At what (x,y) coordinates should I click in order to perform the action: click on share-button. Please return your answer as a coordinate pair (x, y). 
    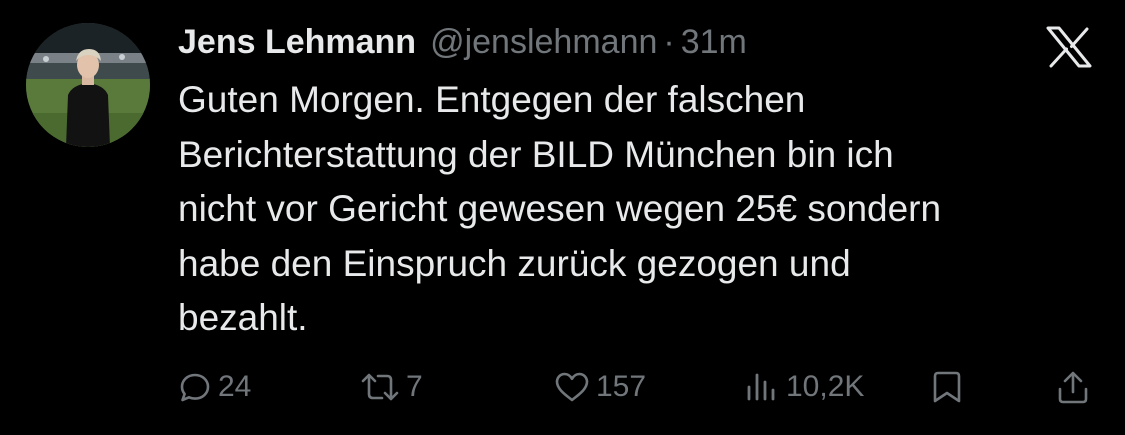
    Looking at the image, I should click on (1073, 387).